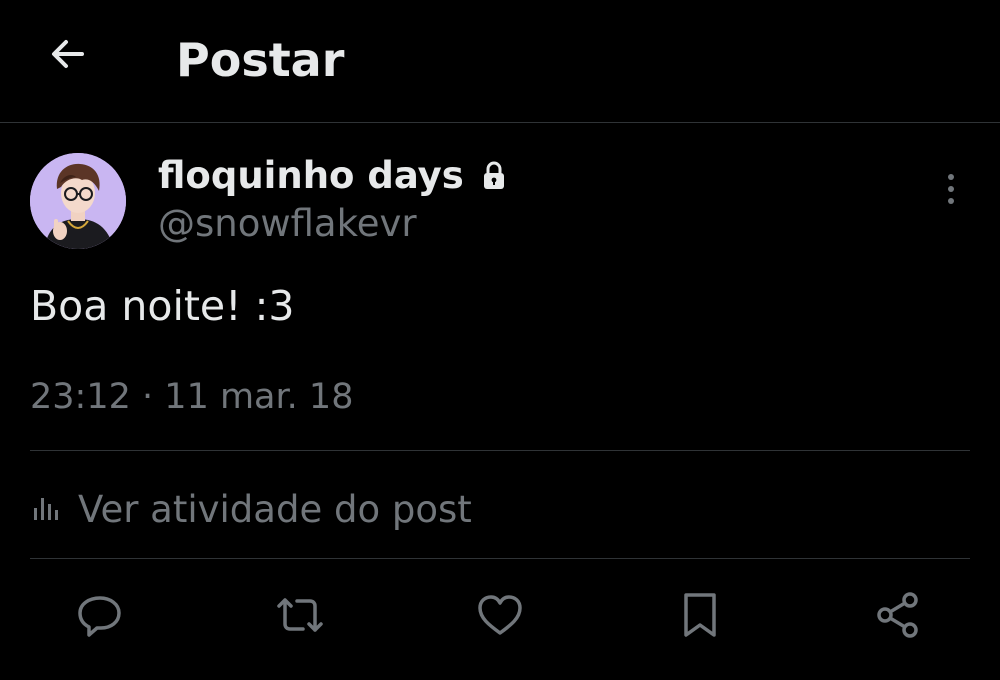 This screenshot has width=1000, height=680. I want to click on back-button, so click(68, 56).